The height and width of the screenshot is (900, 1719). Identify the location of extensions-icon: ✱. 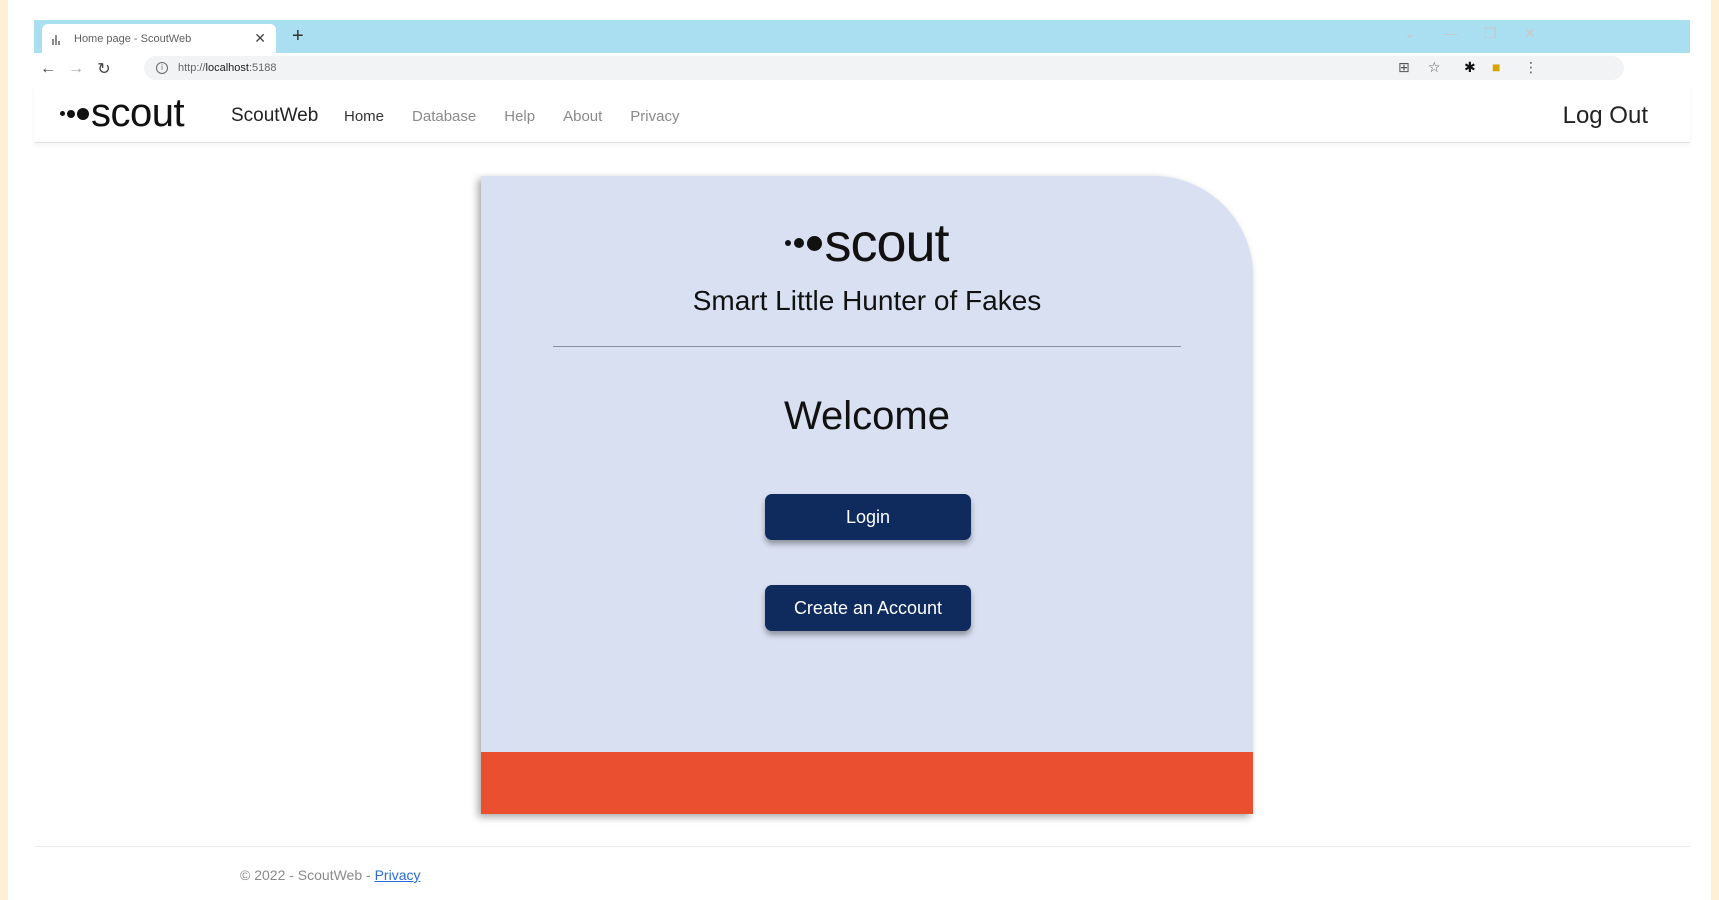
(1470, 67).